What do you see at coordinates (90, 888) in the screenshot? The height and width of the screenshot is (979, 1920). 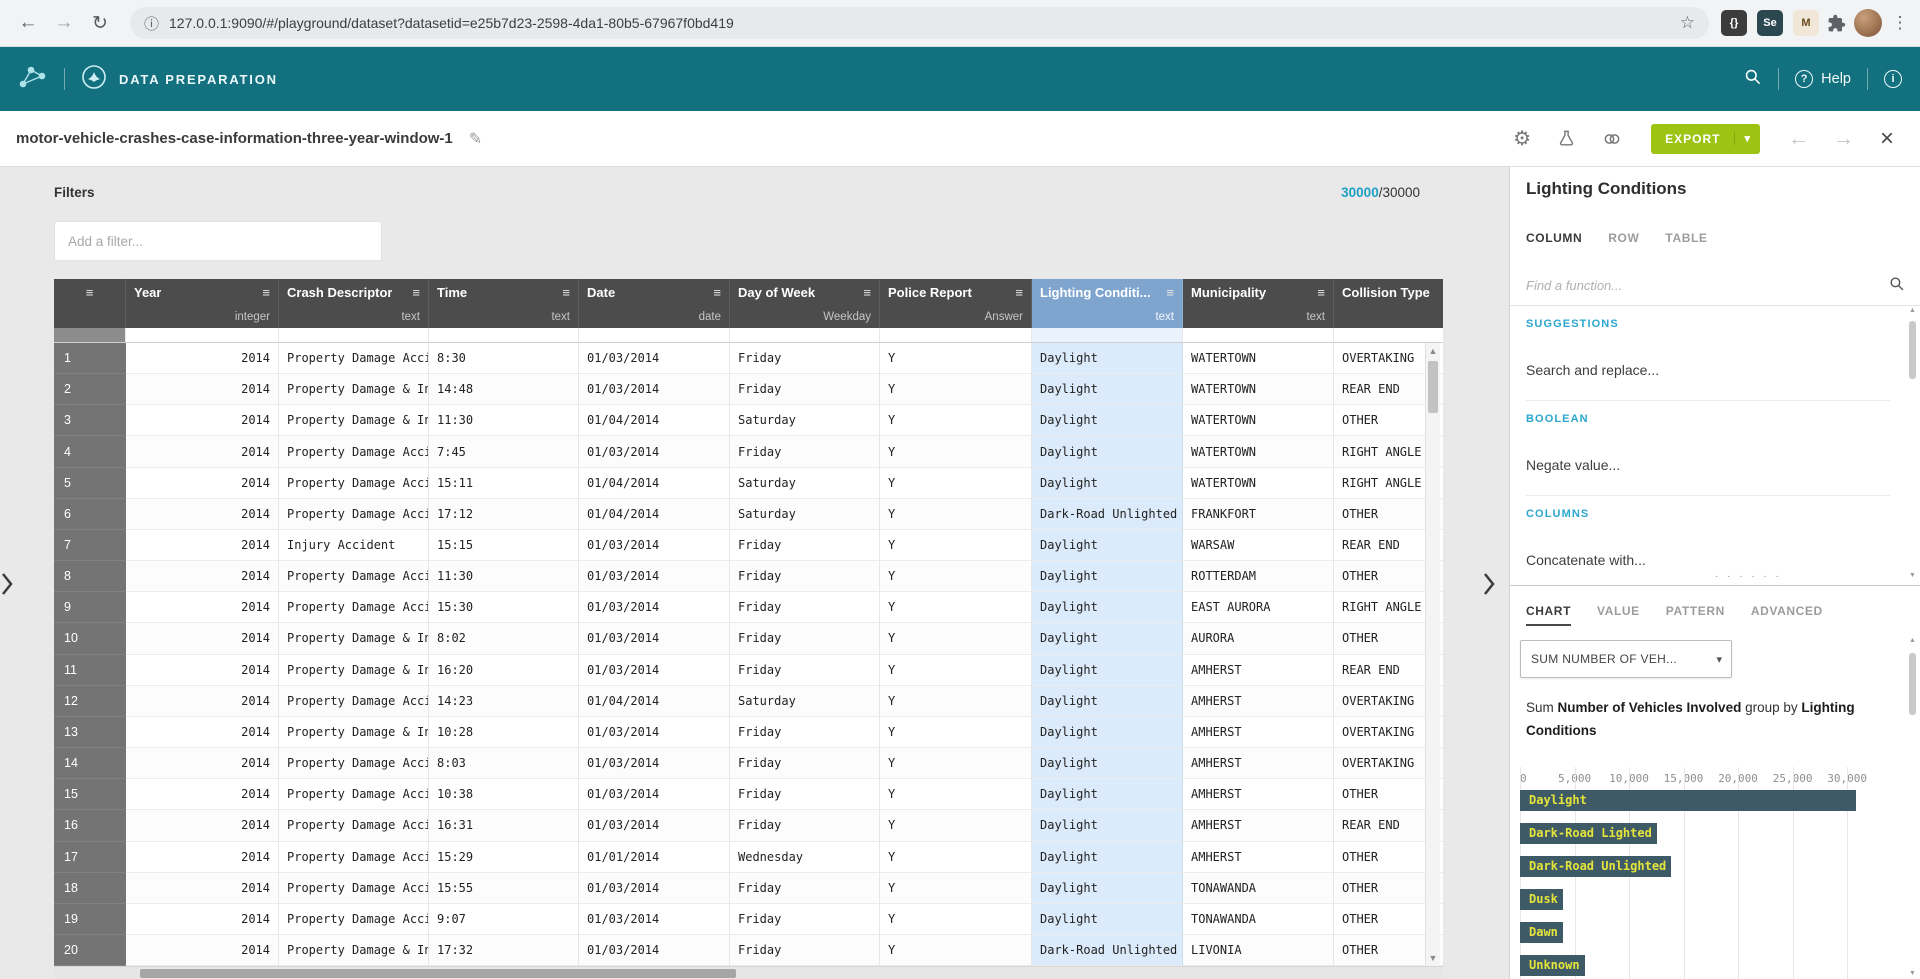 I see `row-number: 18` at bounding box center [90, 888].